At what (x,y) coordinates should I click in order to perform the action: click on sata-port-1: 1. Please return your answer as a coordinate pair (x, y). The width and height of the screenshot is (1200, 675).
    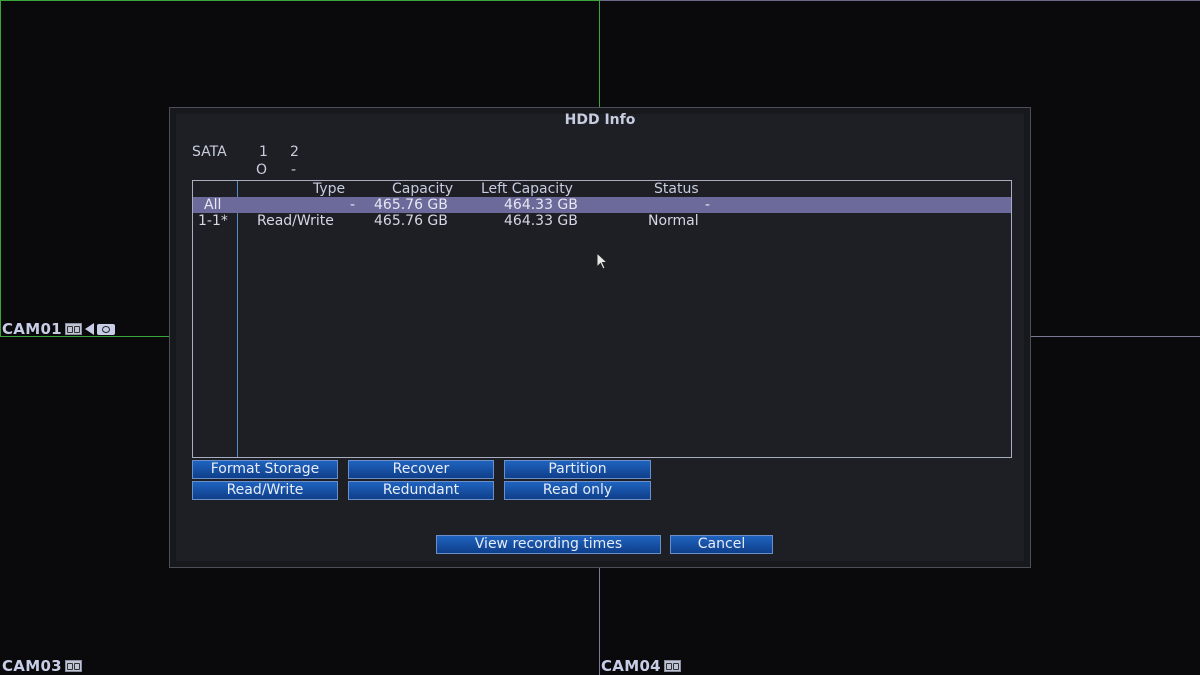
    Looking at the image, I should click on (263, 152).